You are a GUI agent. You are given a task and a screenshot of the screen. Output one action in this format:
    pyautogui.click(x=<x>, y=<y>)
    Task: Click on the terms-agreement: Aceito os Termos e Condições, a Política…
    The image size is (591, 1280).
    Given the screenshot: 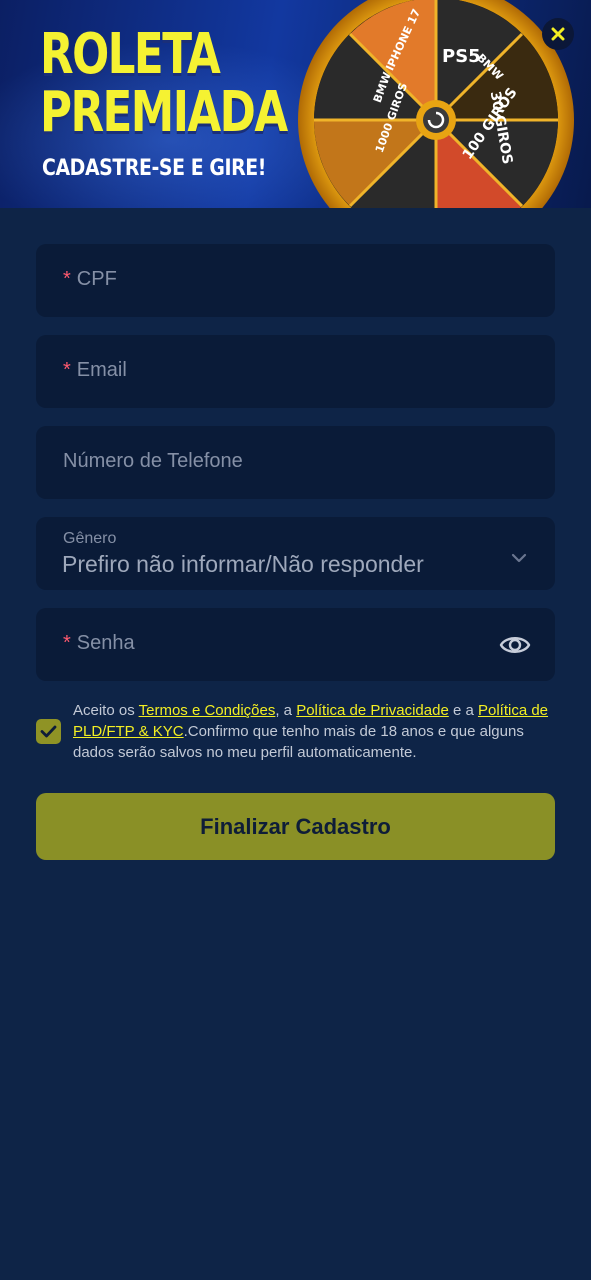 What is the action you would take?
    pyautogui.click(x=295, y=733)
    